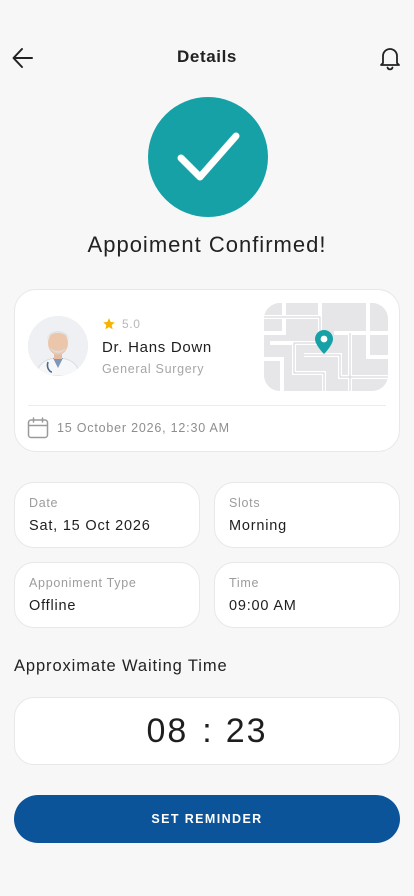 This screenshot has width=414, height=896. I want to click on appointment-type-label: Apponiment Type, so click(83, 583).